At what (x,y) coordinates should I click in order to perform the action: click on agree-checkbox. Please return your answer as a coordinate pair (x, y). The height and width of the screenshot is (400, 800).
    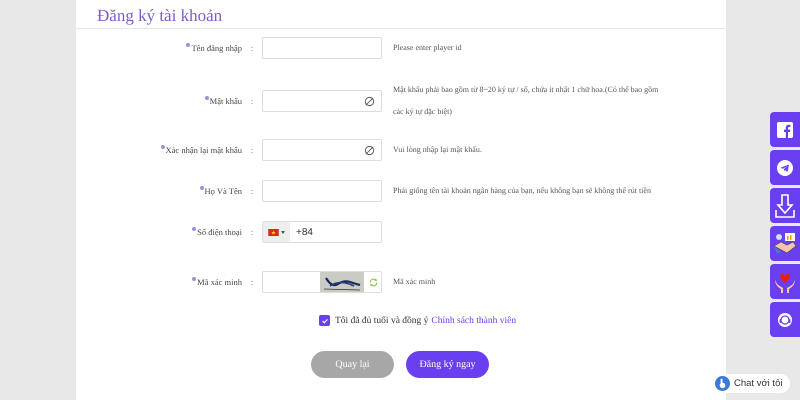
    Looking at the image, I should click on (324, 320).